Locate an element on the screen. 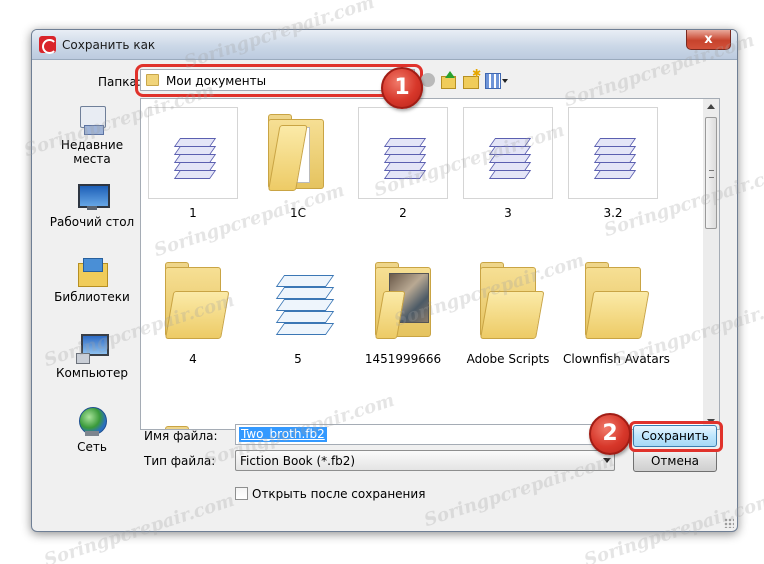 This screenshot has height=564, width=764. file-label: Clownfish Avatars is located at coordinates (616, 359).